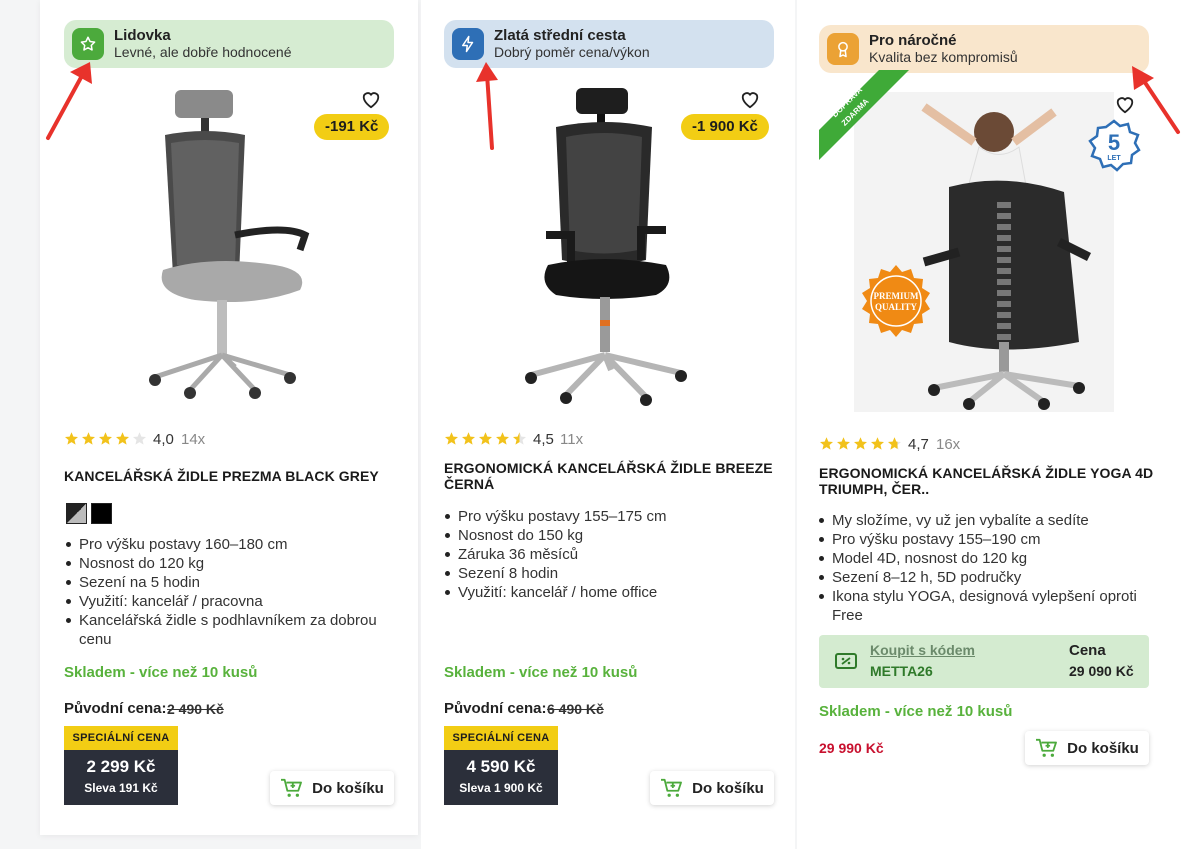 Image resolution: width=1200 pixels, height=849 pixels. Describe the element at coordinates (572, 52) in the screenshot. I see `banner-subtitle: Dobrý poměr cena/výkon` at that location.